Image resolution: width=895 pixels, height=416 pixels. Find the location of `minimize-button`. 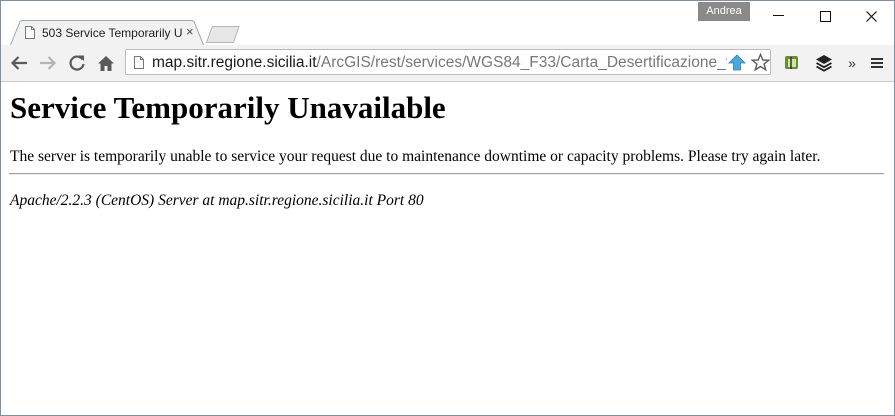

minimize-button is located at coordinates (778, 16).